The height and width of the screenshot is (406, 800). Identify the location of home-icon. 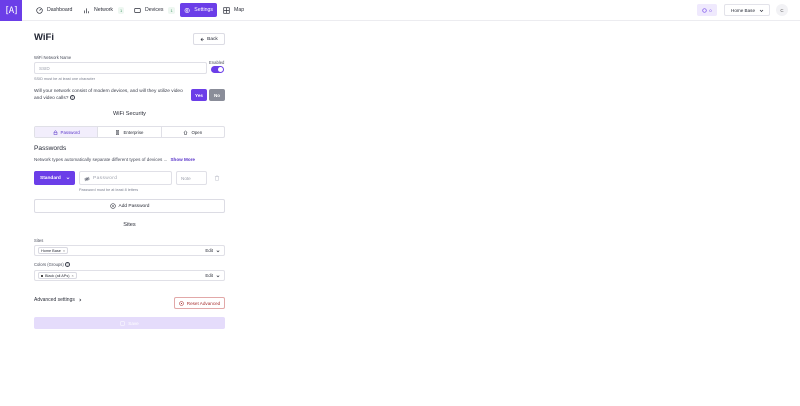
(186, 131).